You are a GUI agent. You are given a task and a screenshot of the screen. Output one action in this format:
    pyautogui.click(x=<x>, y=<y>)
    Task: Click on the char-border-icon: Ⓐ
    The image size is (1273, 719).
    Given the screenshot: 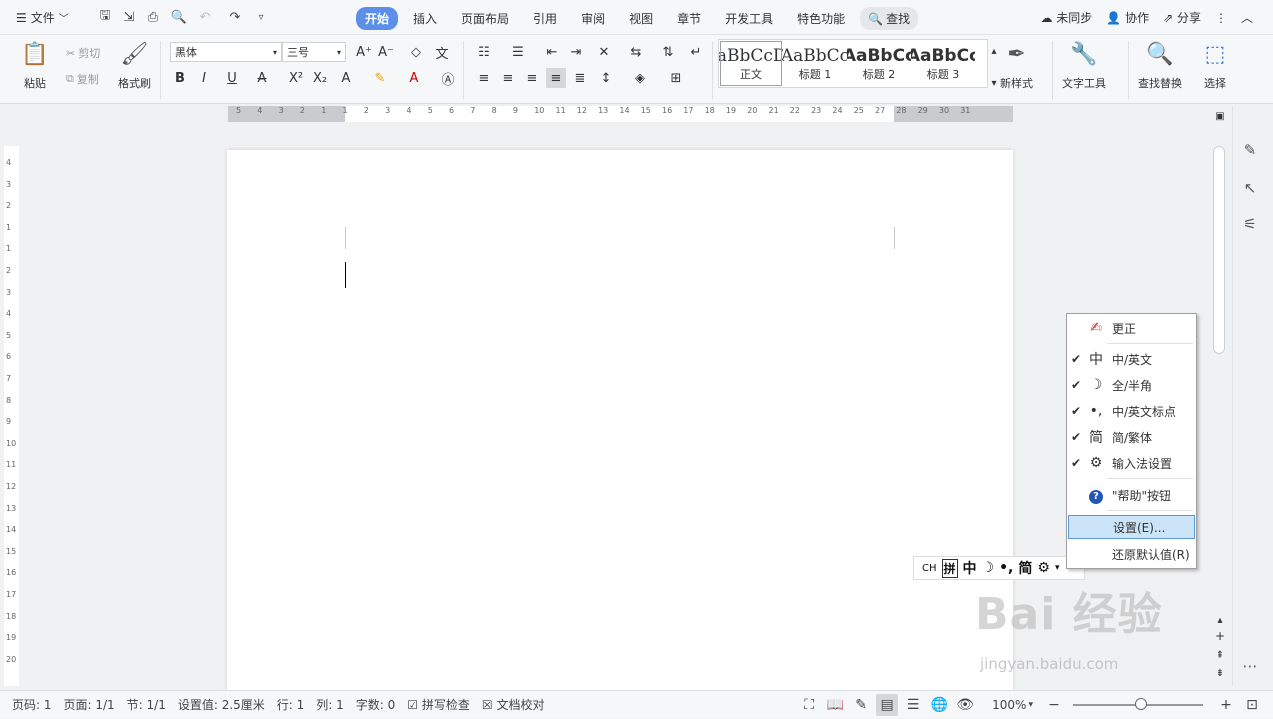 What is the action you would take?
    pyautogui.click(x=448, y=78)
    